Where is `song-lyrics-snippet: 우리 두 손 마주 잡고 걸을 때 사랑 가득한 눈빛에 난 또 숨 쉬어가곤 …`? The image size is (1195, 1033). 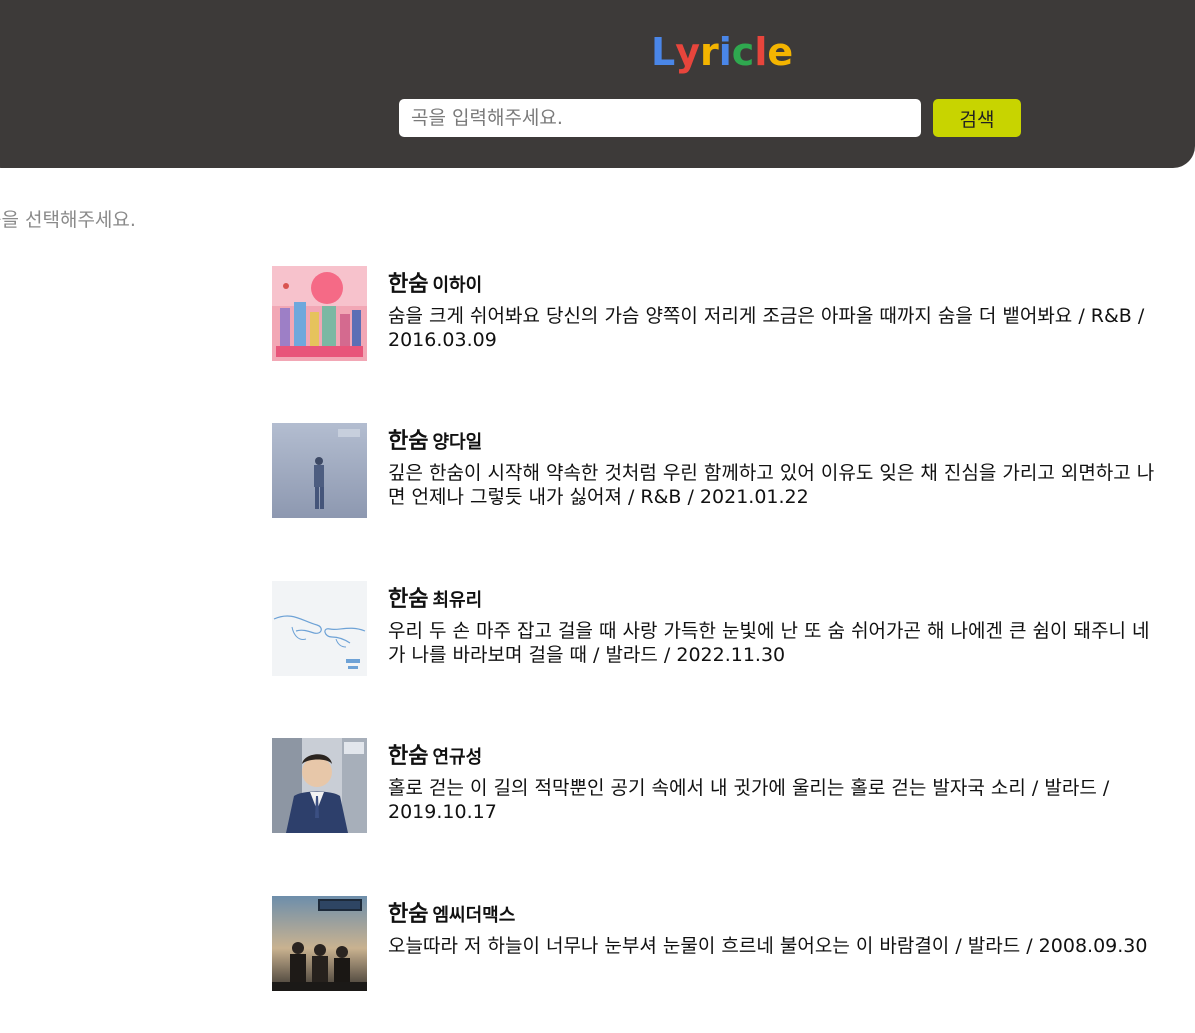 song-lyrics-snippet: 우리 두 손 마주 잡고 걸을 때 사랑 가득한 눈빛에 난 또 숨 쉬어가곤 … is located at coordinates (769, 643).